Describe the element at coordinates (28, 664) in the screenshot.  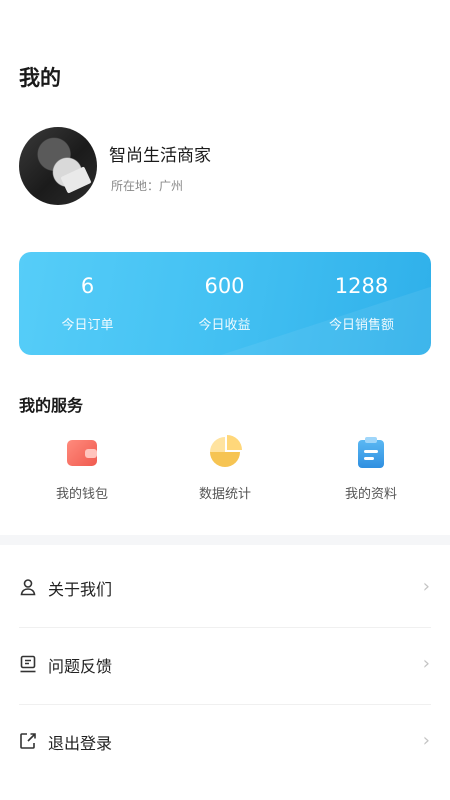
I see `feedback-icon` at that location.